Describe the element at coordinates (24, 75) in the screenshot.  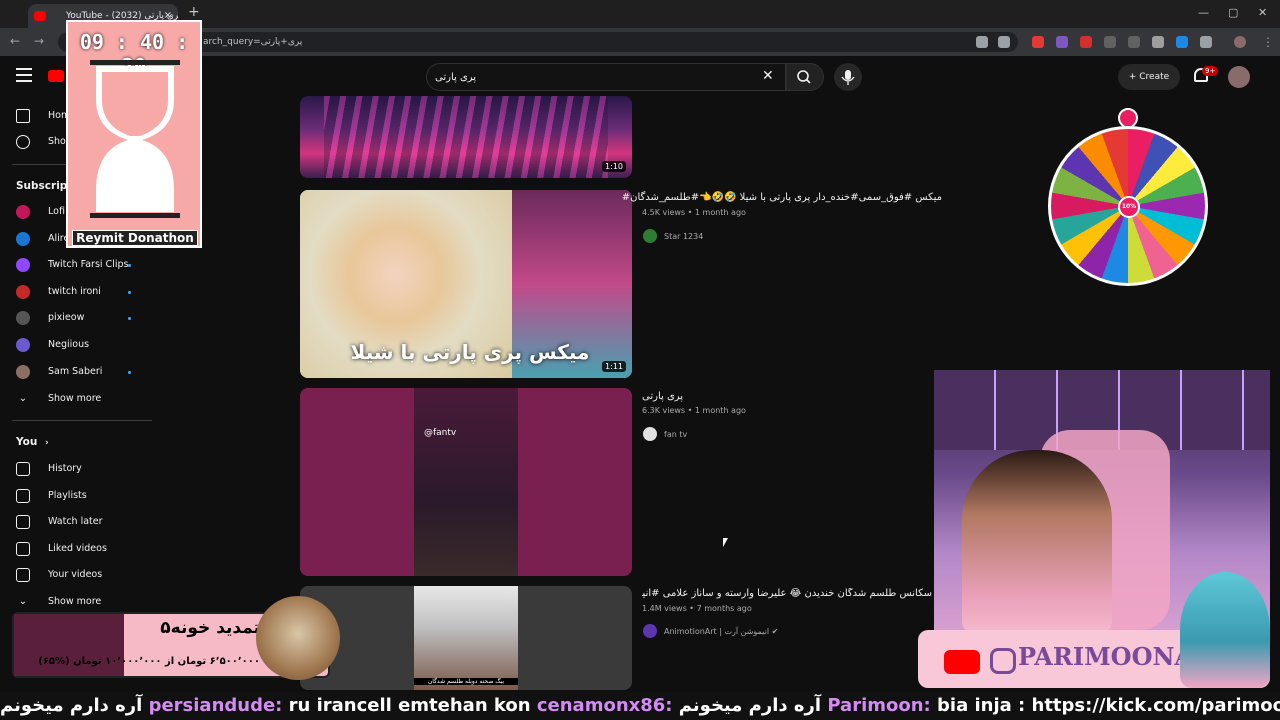
I see `hamburger-menu-icon` at that location.